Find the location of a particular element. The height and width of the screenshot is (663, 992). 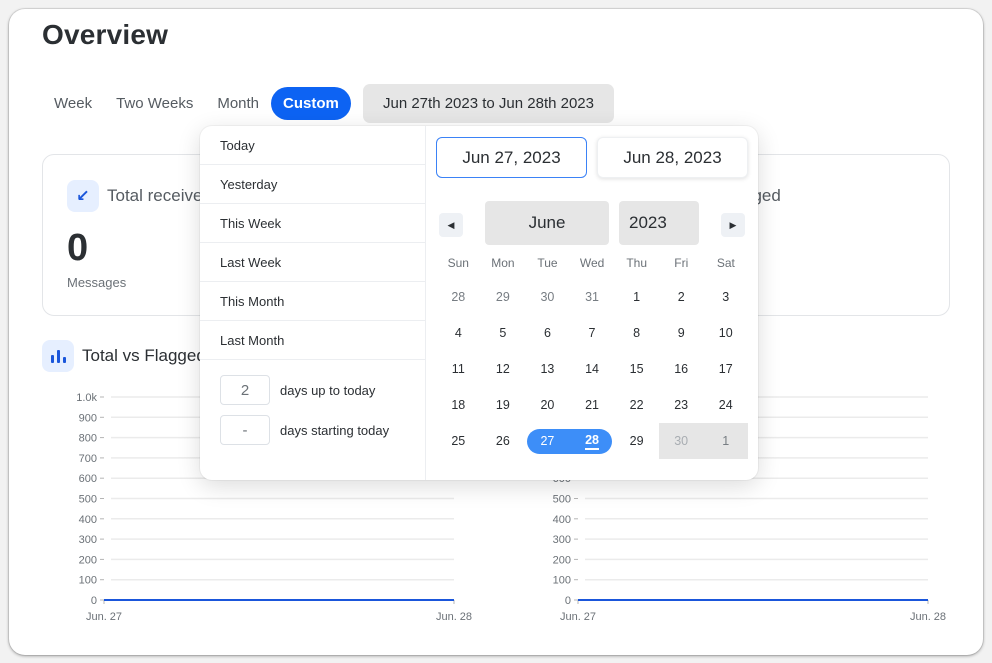

range-tabs: Week Two Weeks Month Custom is located at coordinates (196, 103).